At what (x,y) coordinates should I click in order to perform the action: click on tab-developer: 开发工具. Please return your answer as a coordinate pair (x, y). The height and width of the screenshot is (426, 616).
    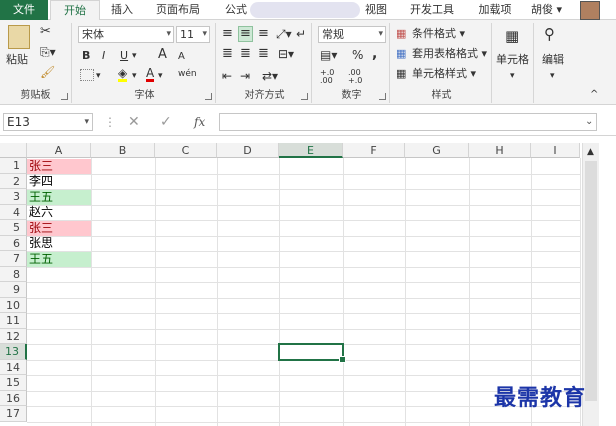
    Looking at the image, I should click on (432, 10).